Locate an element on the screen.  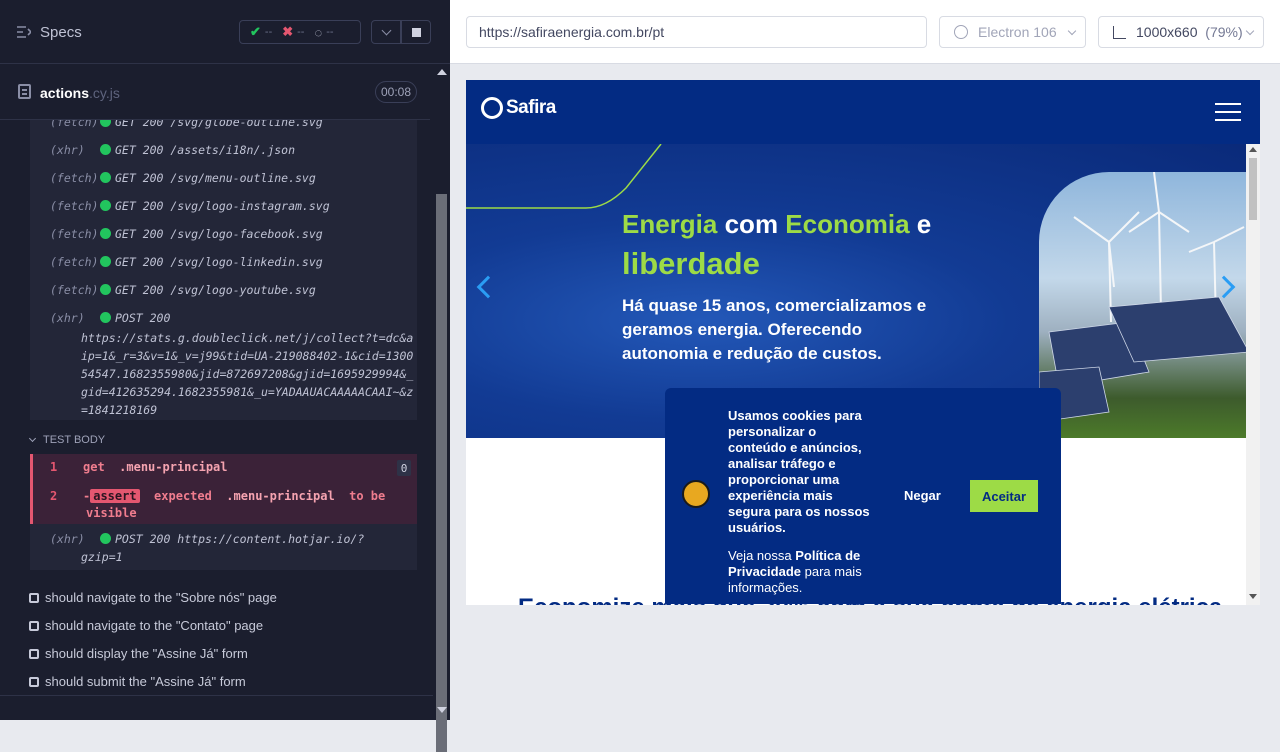
expand-button is located at coordinates (386, 32).